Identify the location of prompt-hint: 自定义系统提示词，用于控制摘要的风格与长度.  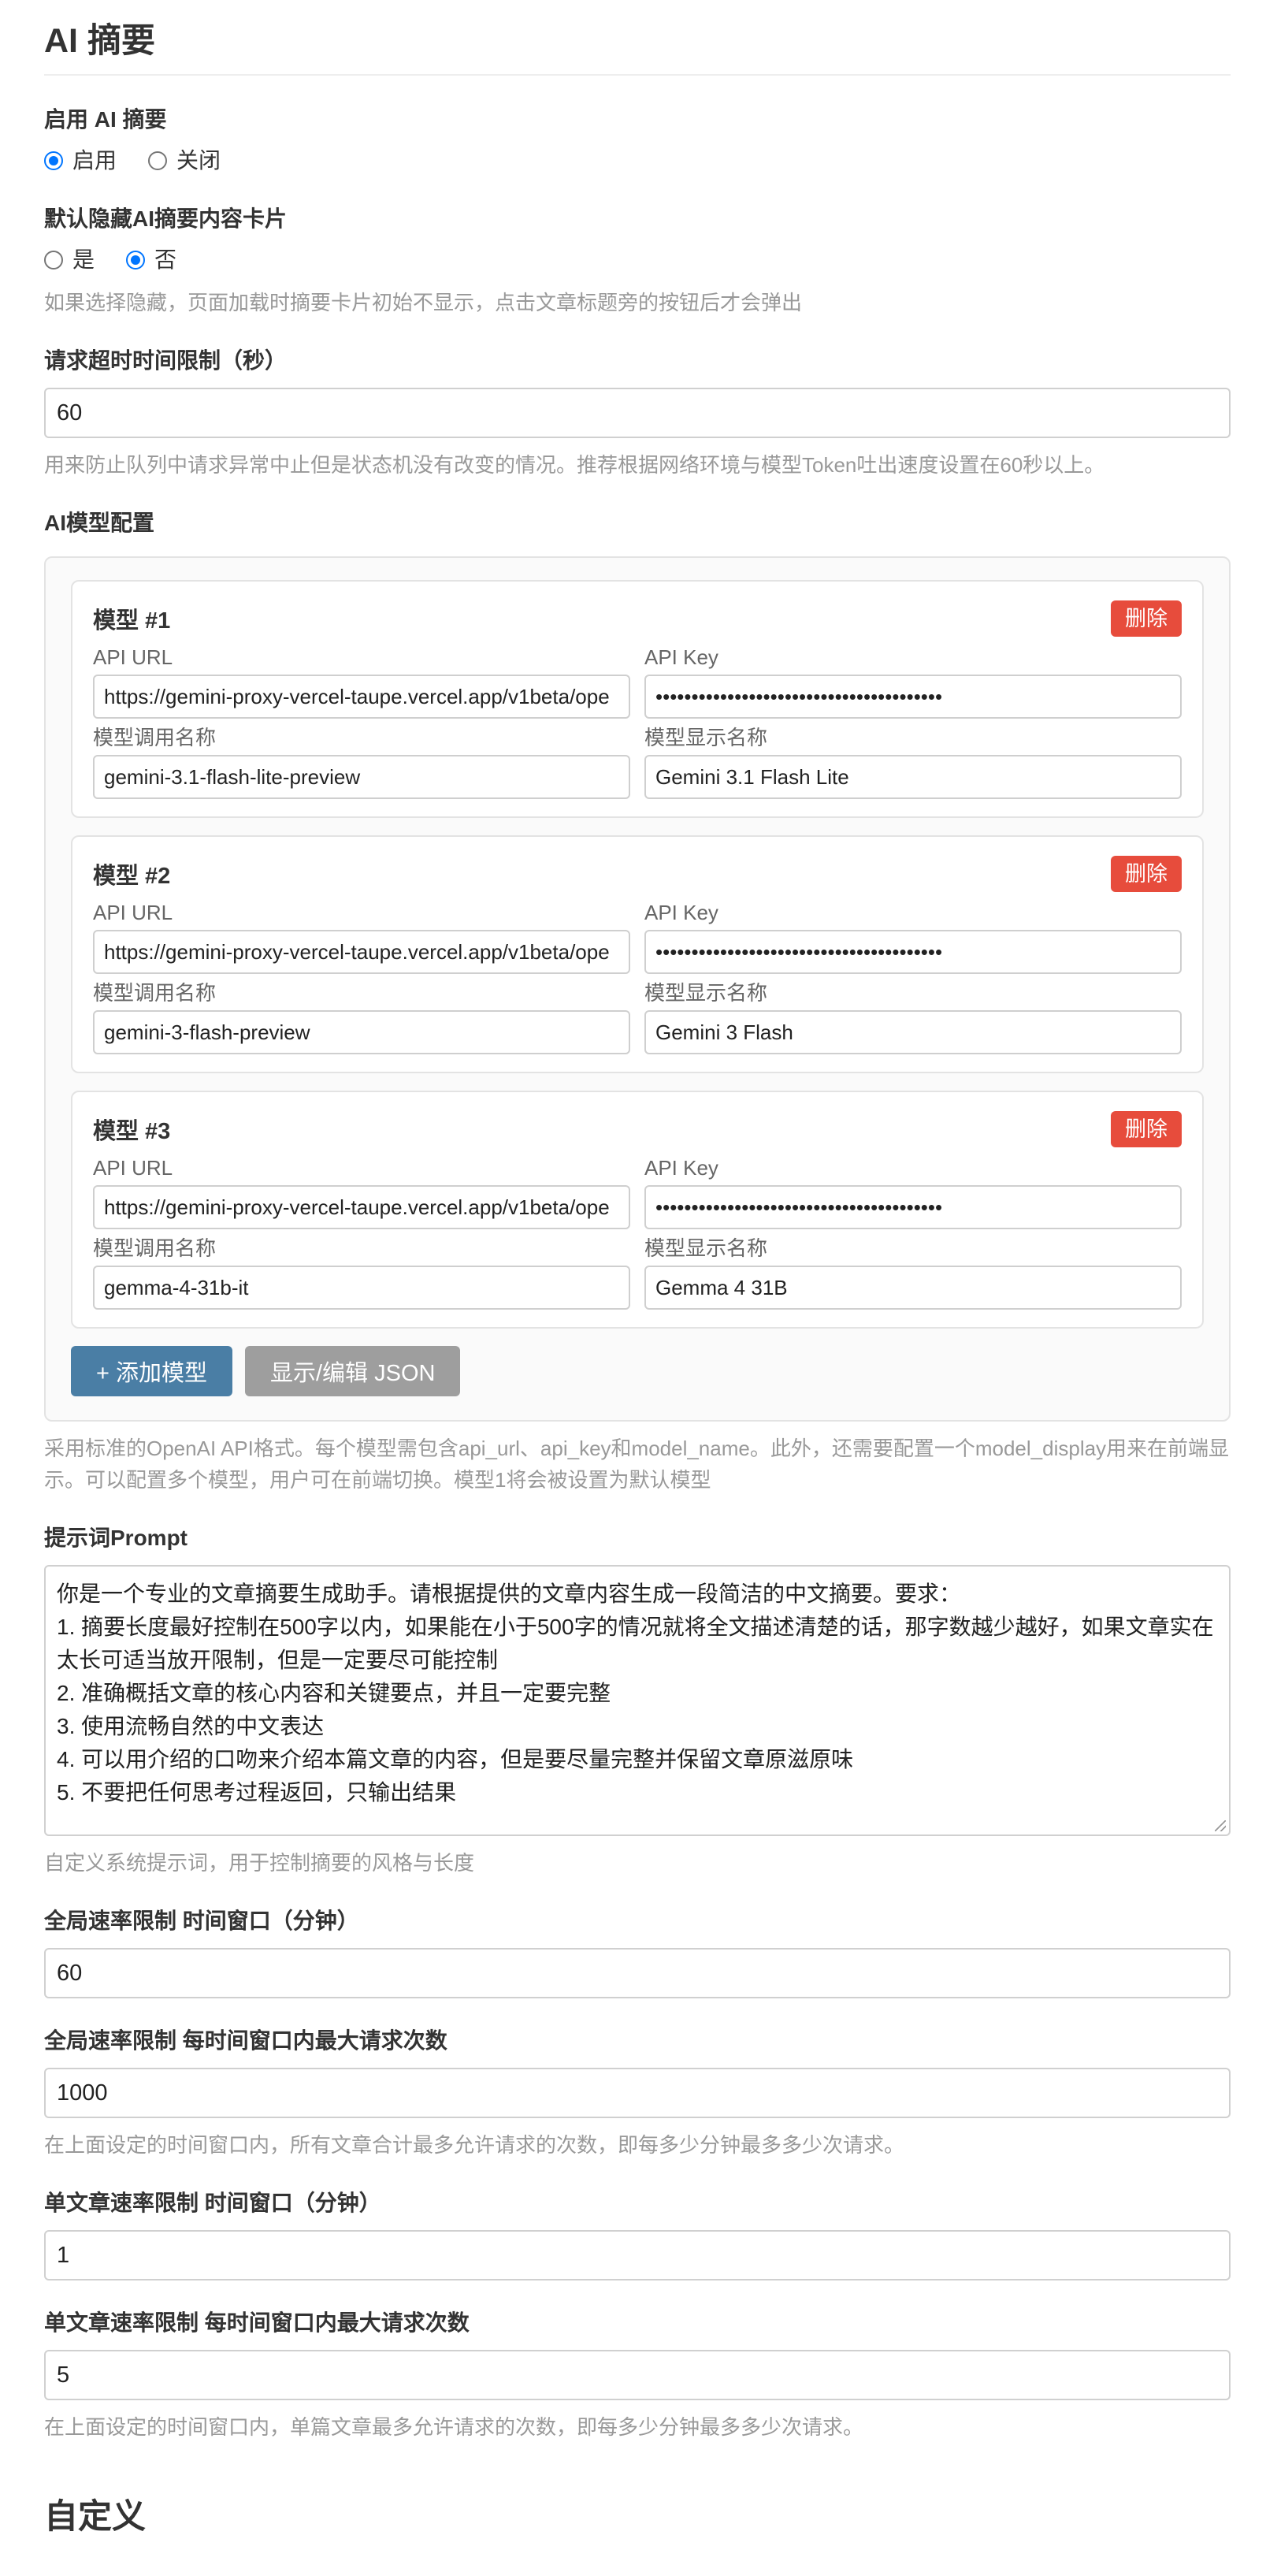
(259, 1863).